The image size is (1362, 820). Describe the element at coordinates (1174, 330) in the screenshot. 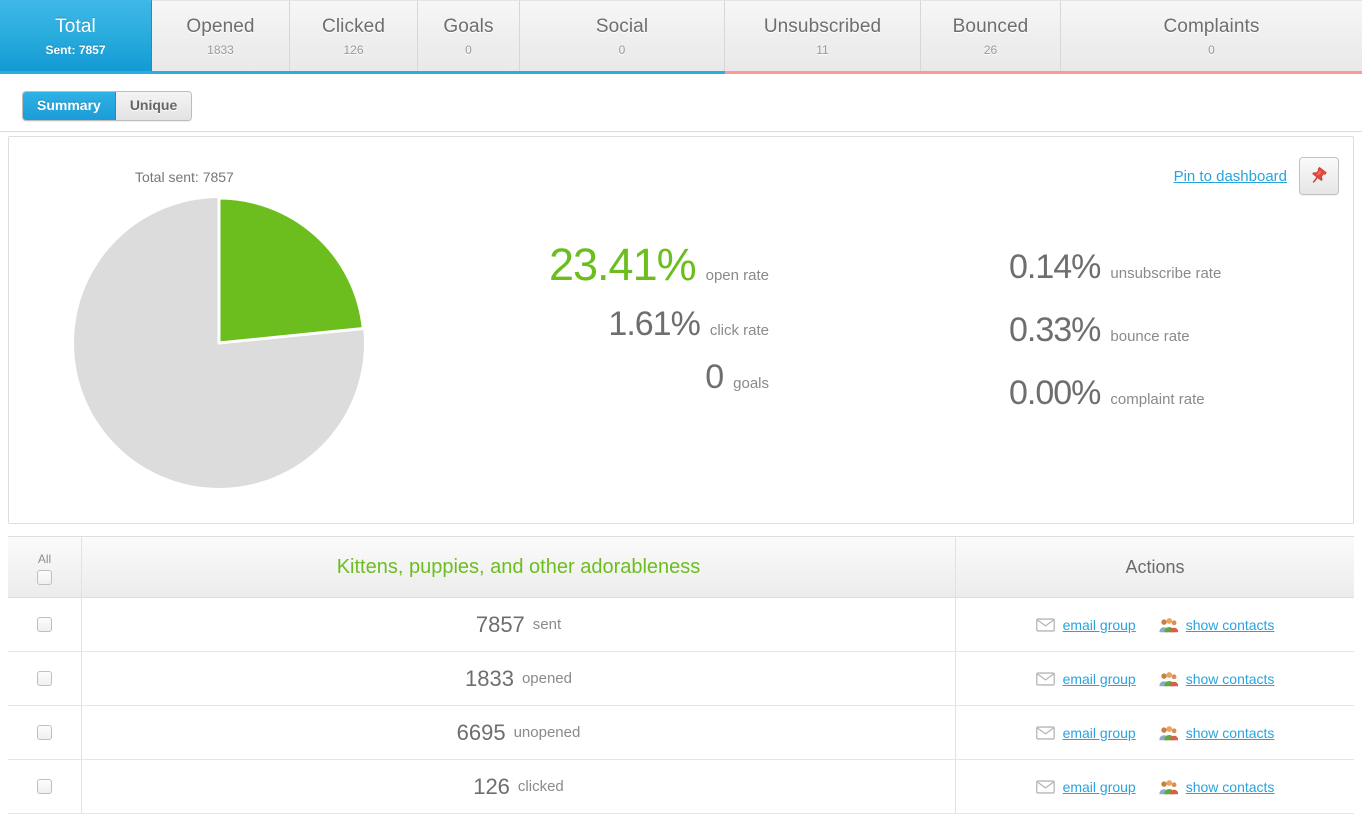

I see `stat-row: 0.33% bounce rate` at that location.